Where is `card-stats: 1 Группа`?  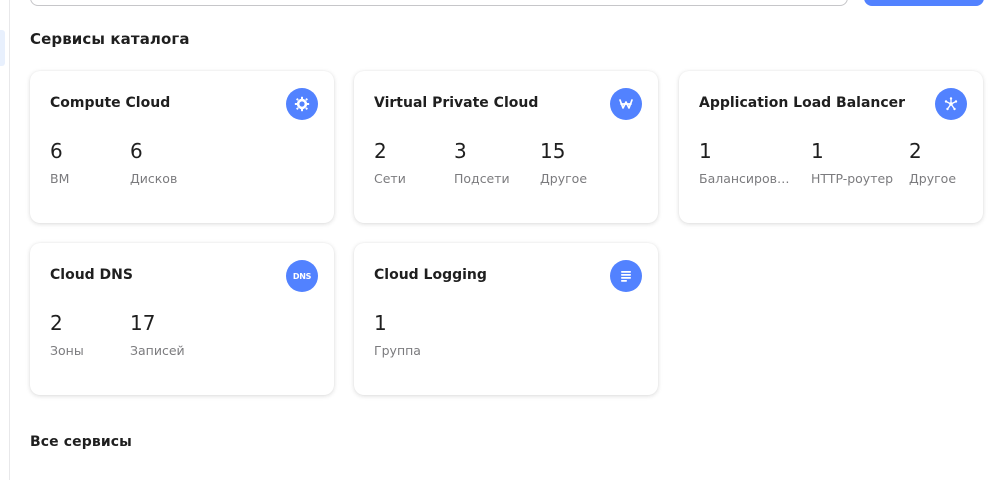
card-stats: 1 Группа is located at coordinates (414, 334).